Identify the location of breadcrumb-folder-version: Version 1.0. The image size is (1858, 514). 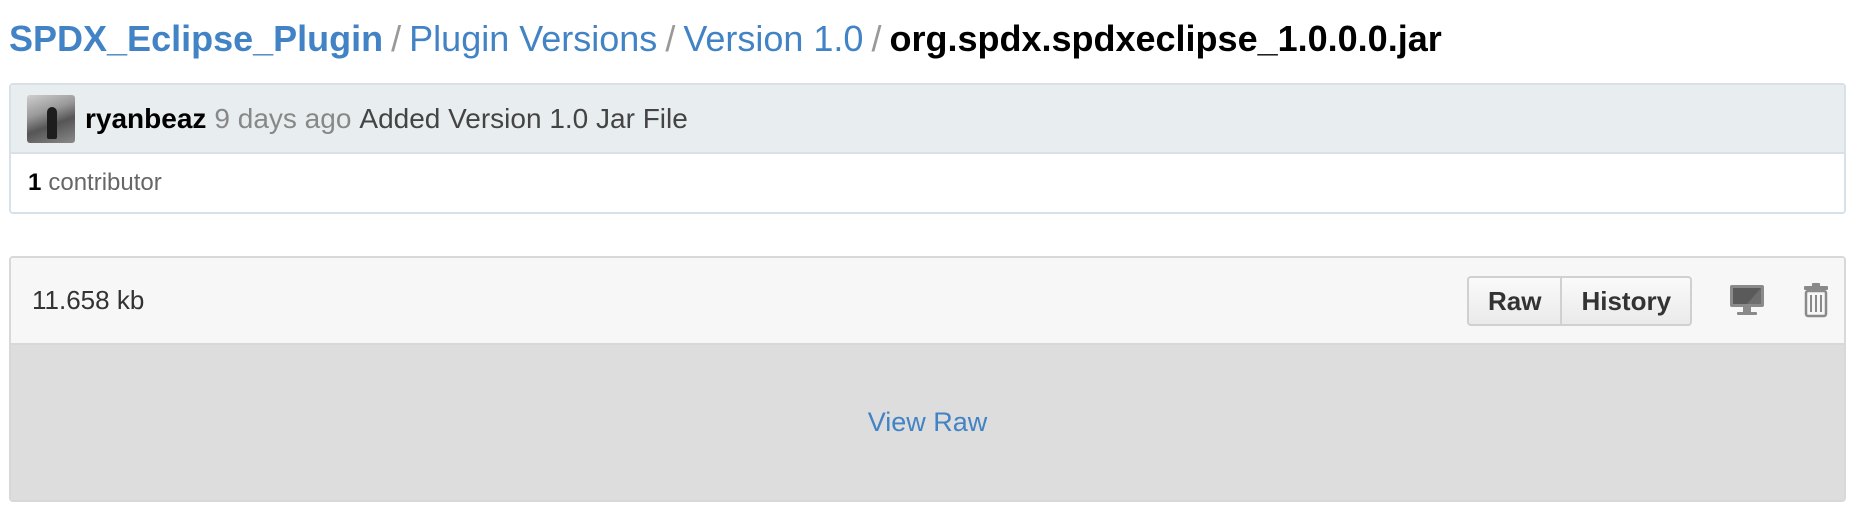
(773, 38).